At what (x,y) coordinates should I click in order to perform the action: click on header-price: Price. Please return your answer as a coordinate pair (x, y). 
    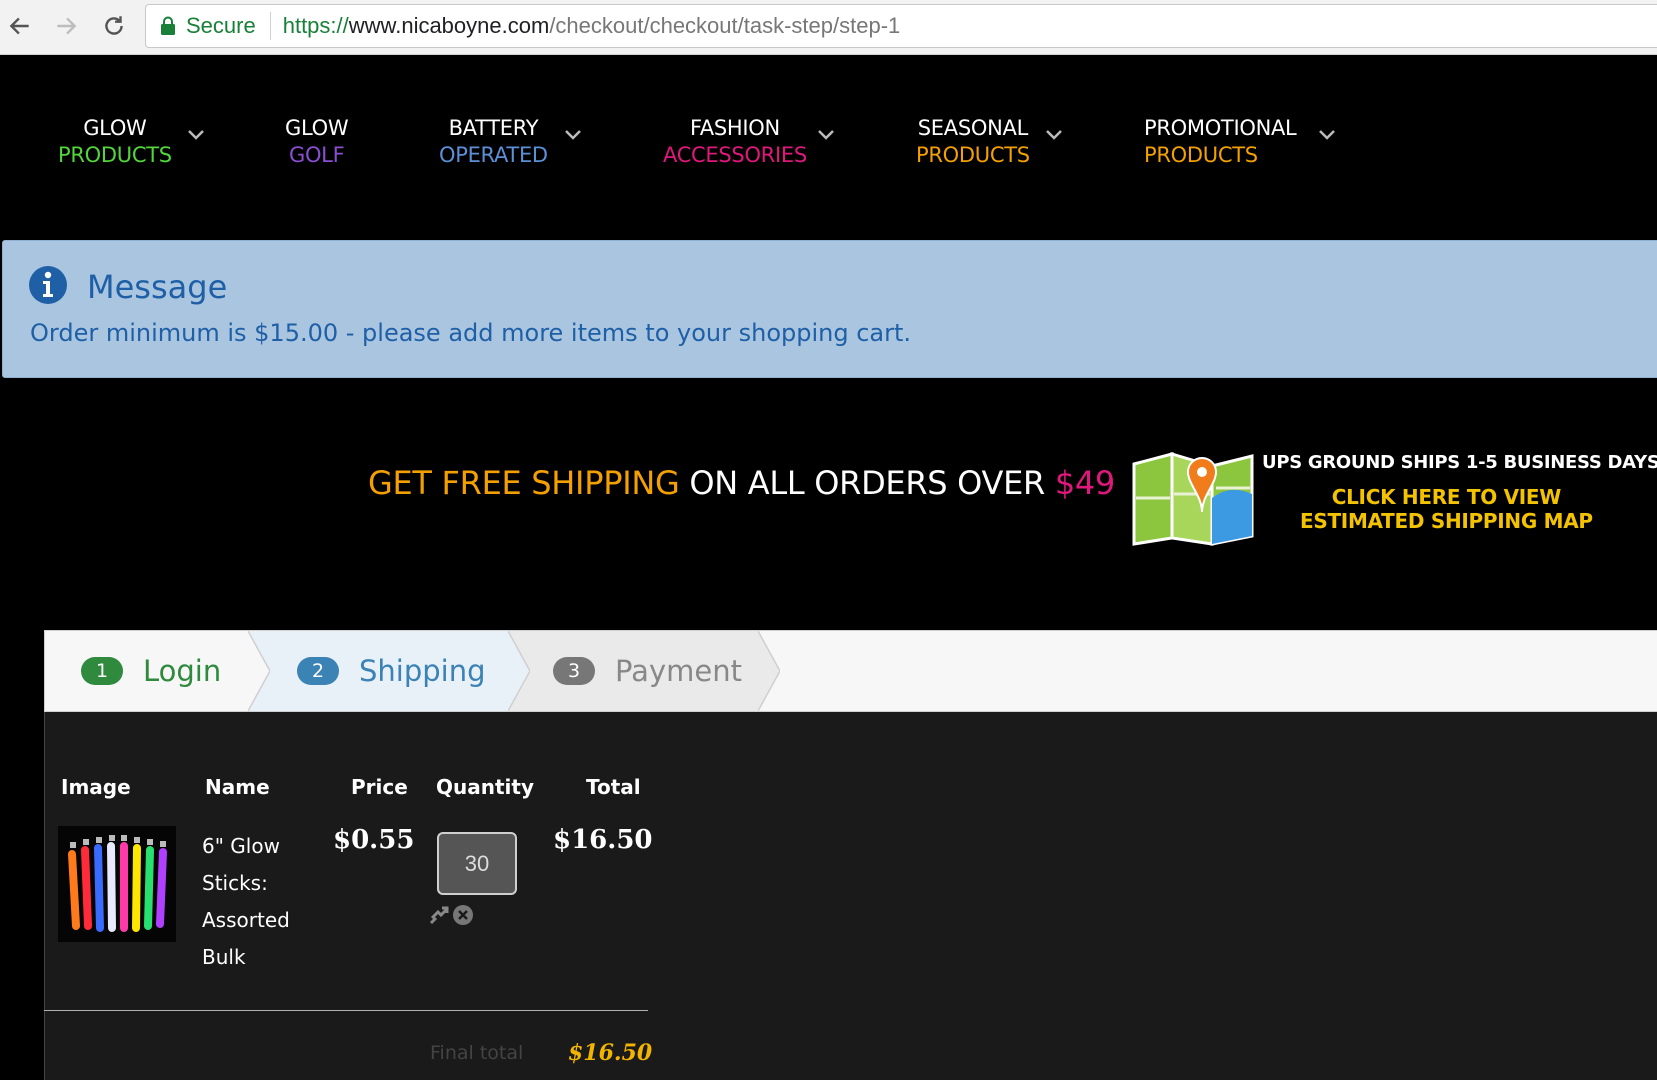
    Looking at the image, I should click on (379, 787).